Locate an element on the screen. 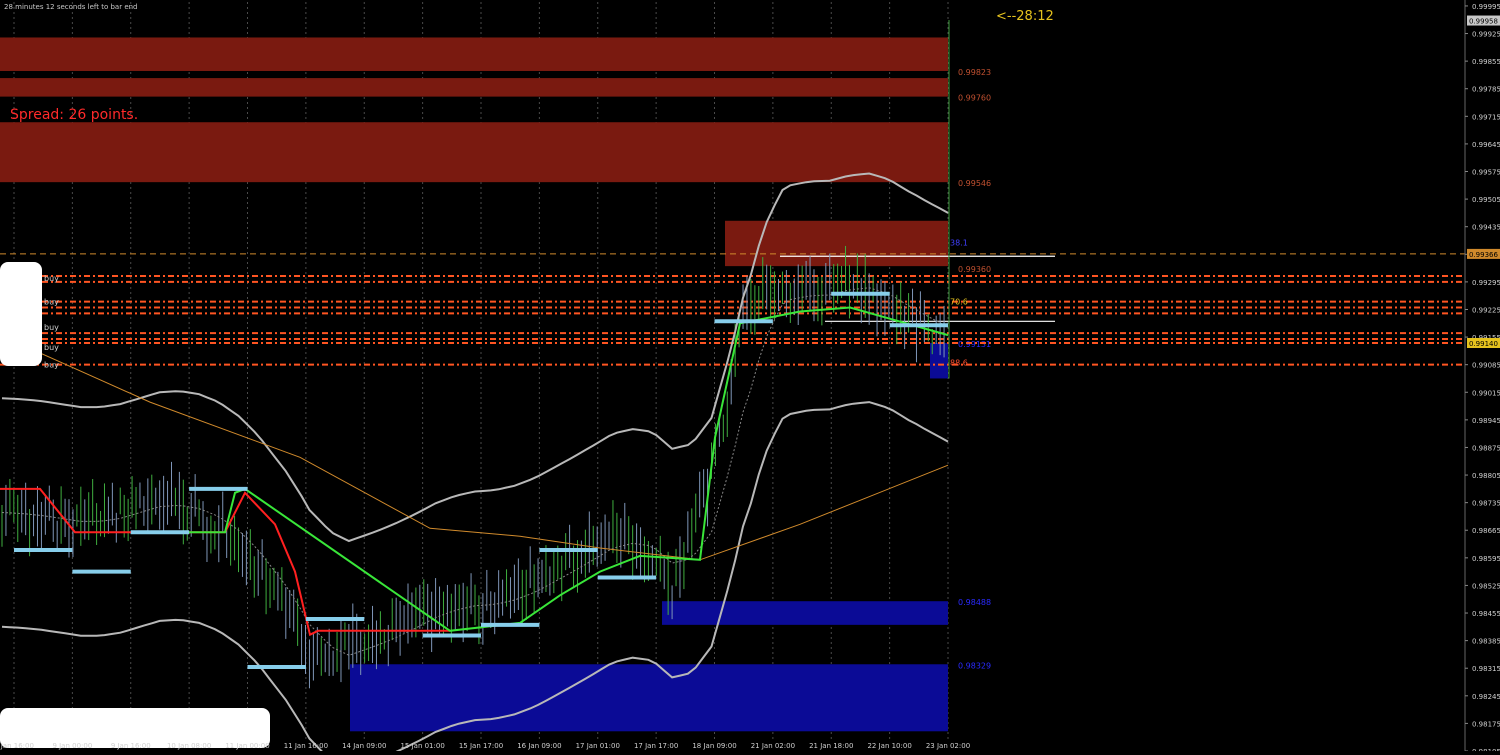 This screenshot has height=755, width=1500. price-tick-label: 0.99715 is located at coordinates (1486, 117).